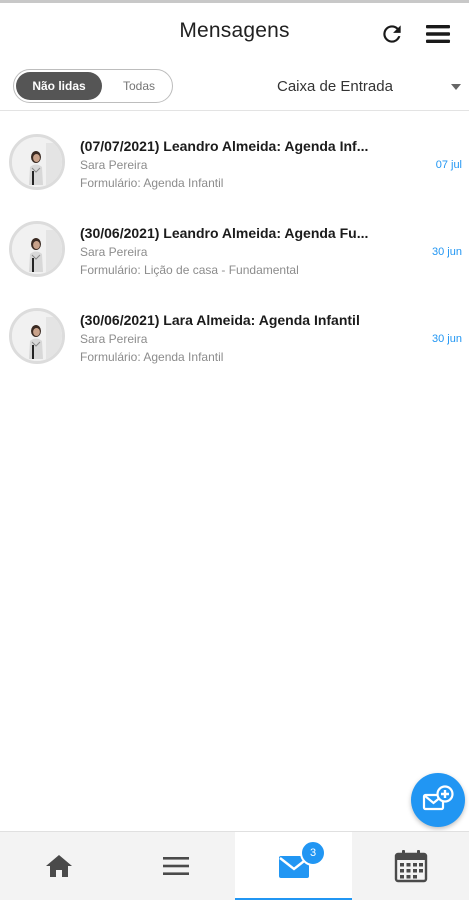 This screenshot has height=900, width=469. What do you see at coordinates (456, 87) in the screenshot?
I see `caret-down-icon` at bounding box center [456, 87].